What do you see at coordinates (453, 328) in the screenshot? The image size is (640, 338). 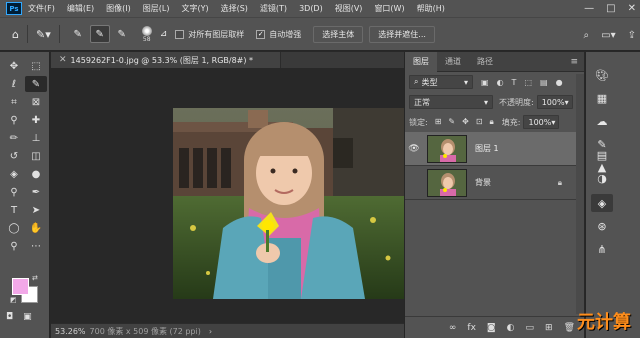 I see `link-layers-icon: ∞` at bounding box center [453, 328].